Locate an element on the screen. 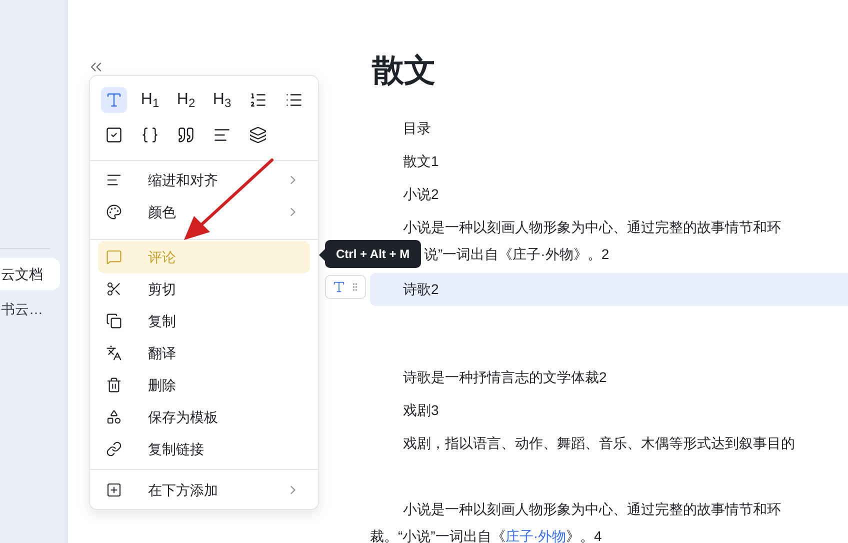  link-icon is located at coordinates (114, 449).